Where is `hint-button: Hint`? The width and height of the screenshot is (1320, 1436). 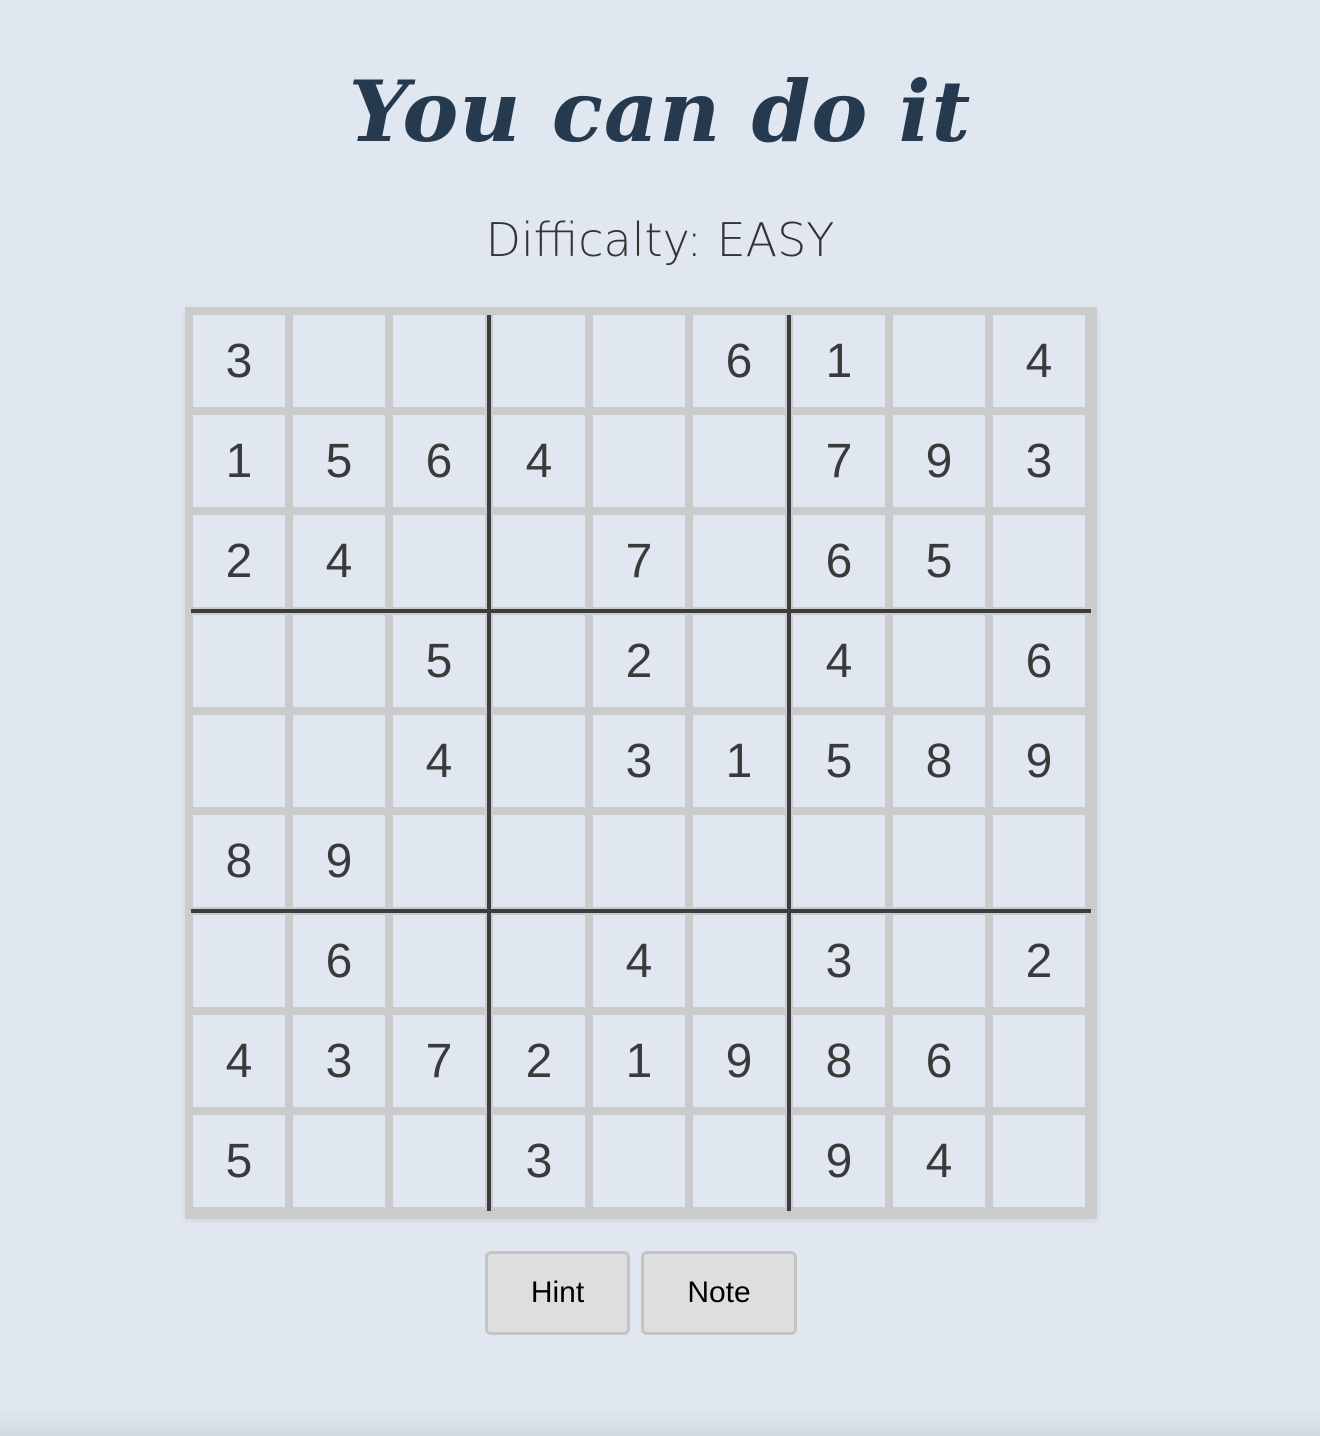
hint-button: Hint is located at coordinates (557, 1293).